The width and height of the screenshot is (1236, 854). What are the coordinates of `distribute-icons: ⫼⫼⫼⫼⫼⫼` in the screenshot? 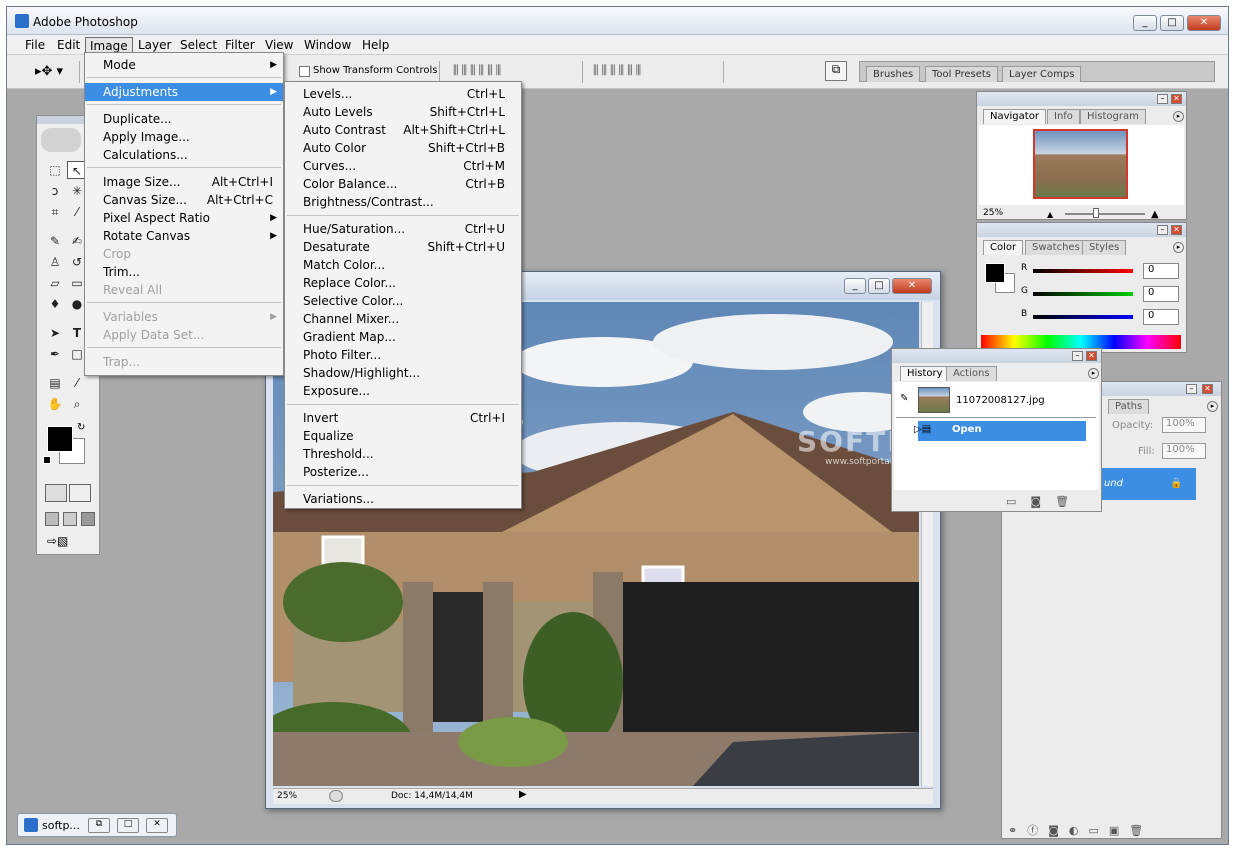 It's located at (618, 70).